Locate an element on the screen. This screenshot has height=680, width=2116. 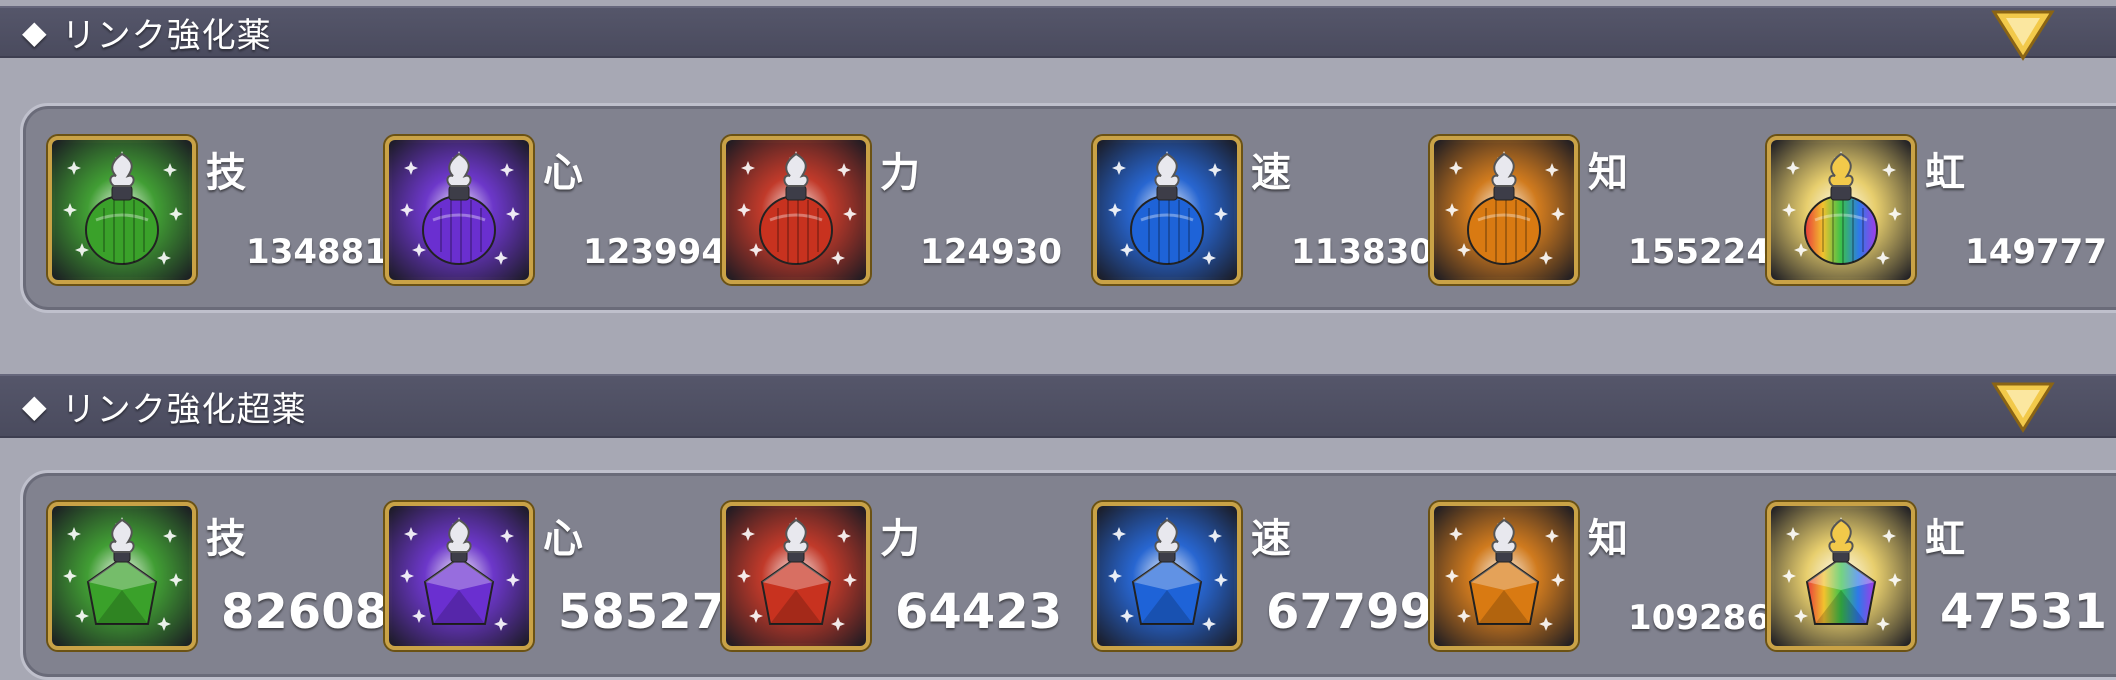
item-link-super-potion: 速 67799 is located at coordinates (1263, 577).